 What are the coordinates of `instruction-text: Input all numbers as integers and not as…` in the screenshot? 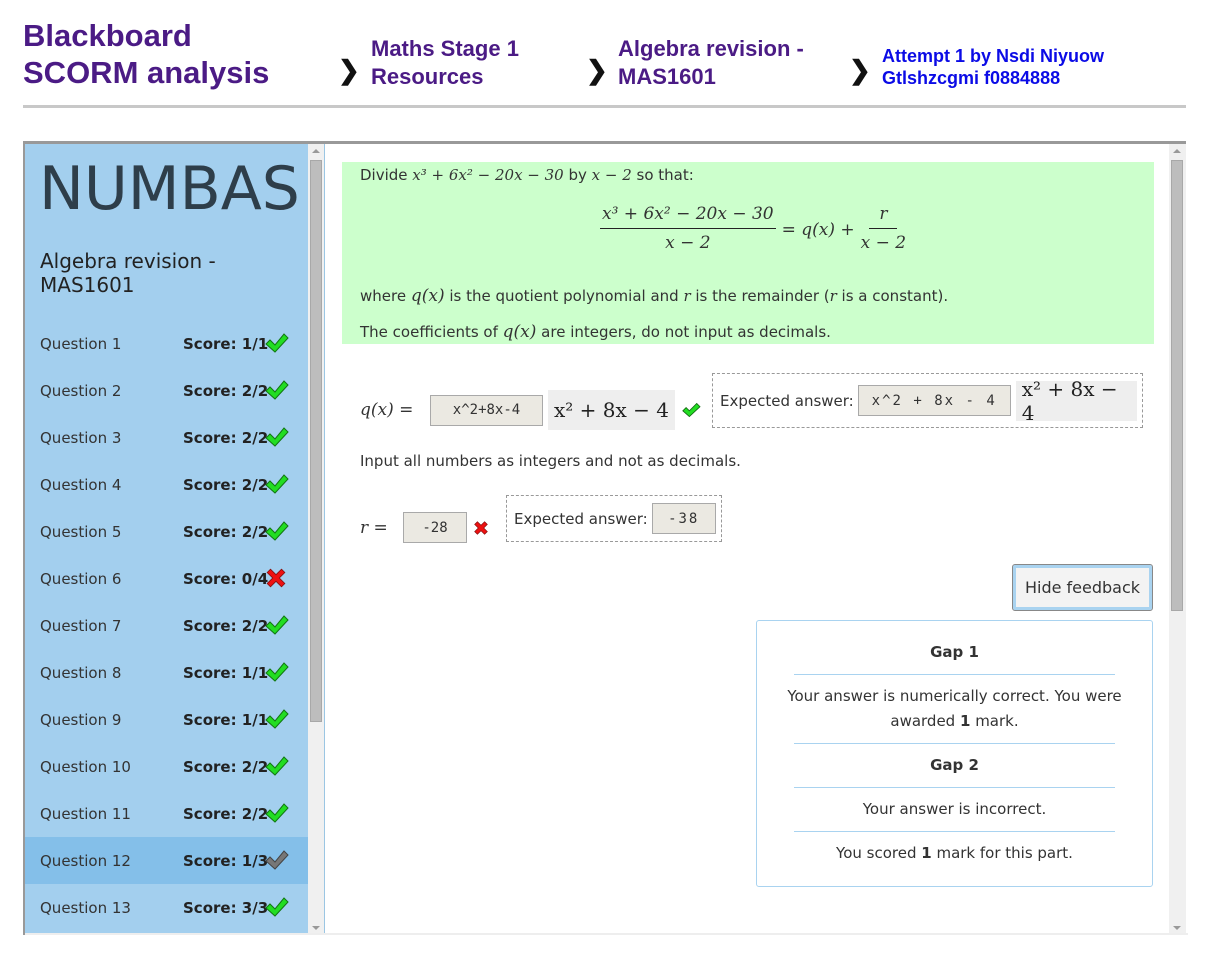 It's located at (550, 461).